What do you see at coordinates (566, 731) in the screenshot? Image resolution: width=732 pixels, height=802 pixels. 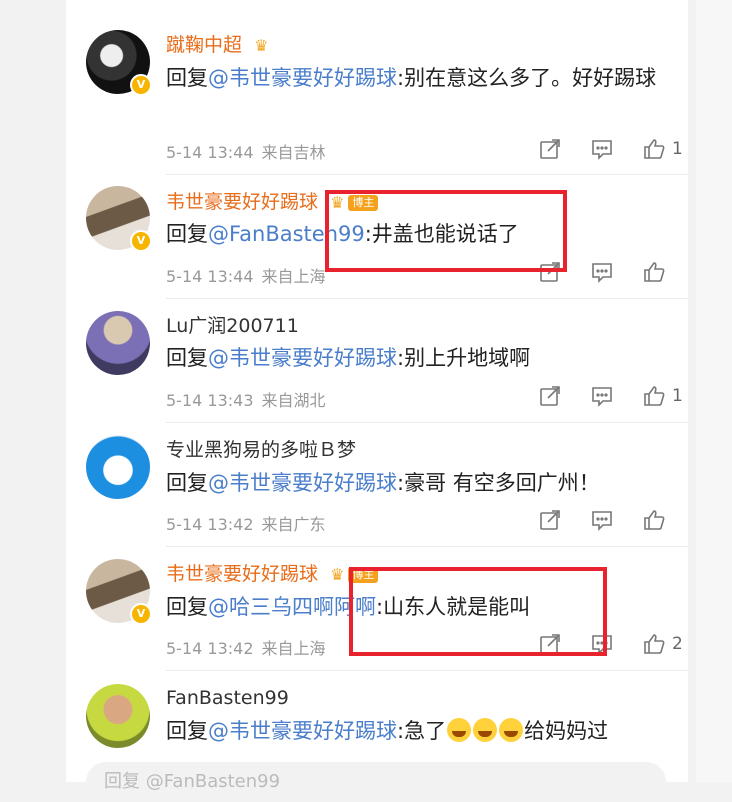 I see `reply-text-continued: 给妈妈过` at bounding box center [566, 731].